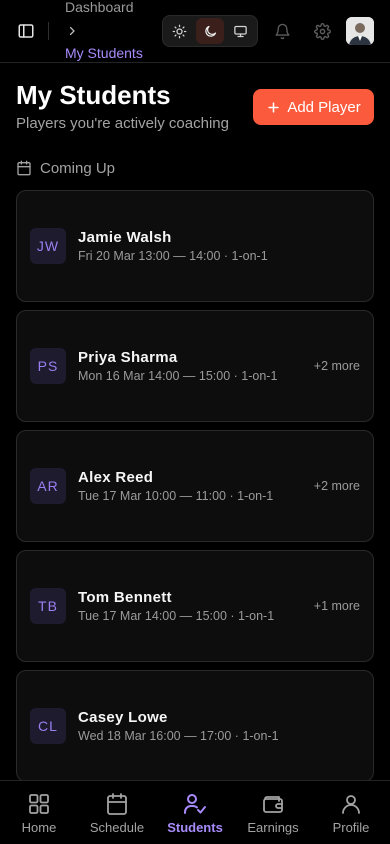 The image size is (390, 844). I want to click on nav-profile-label: Profile, so click(351, 827).